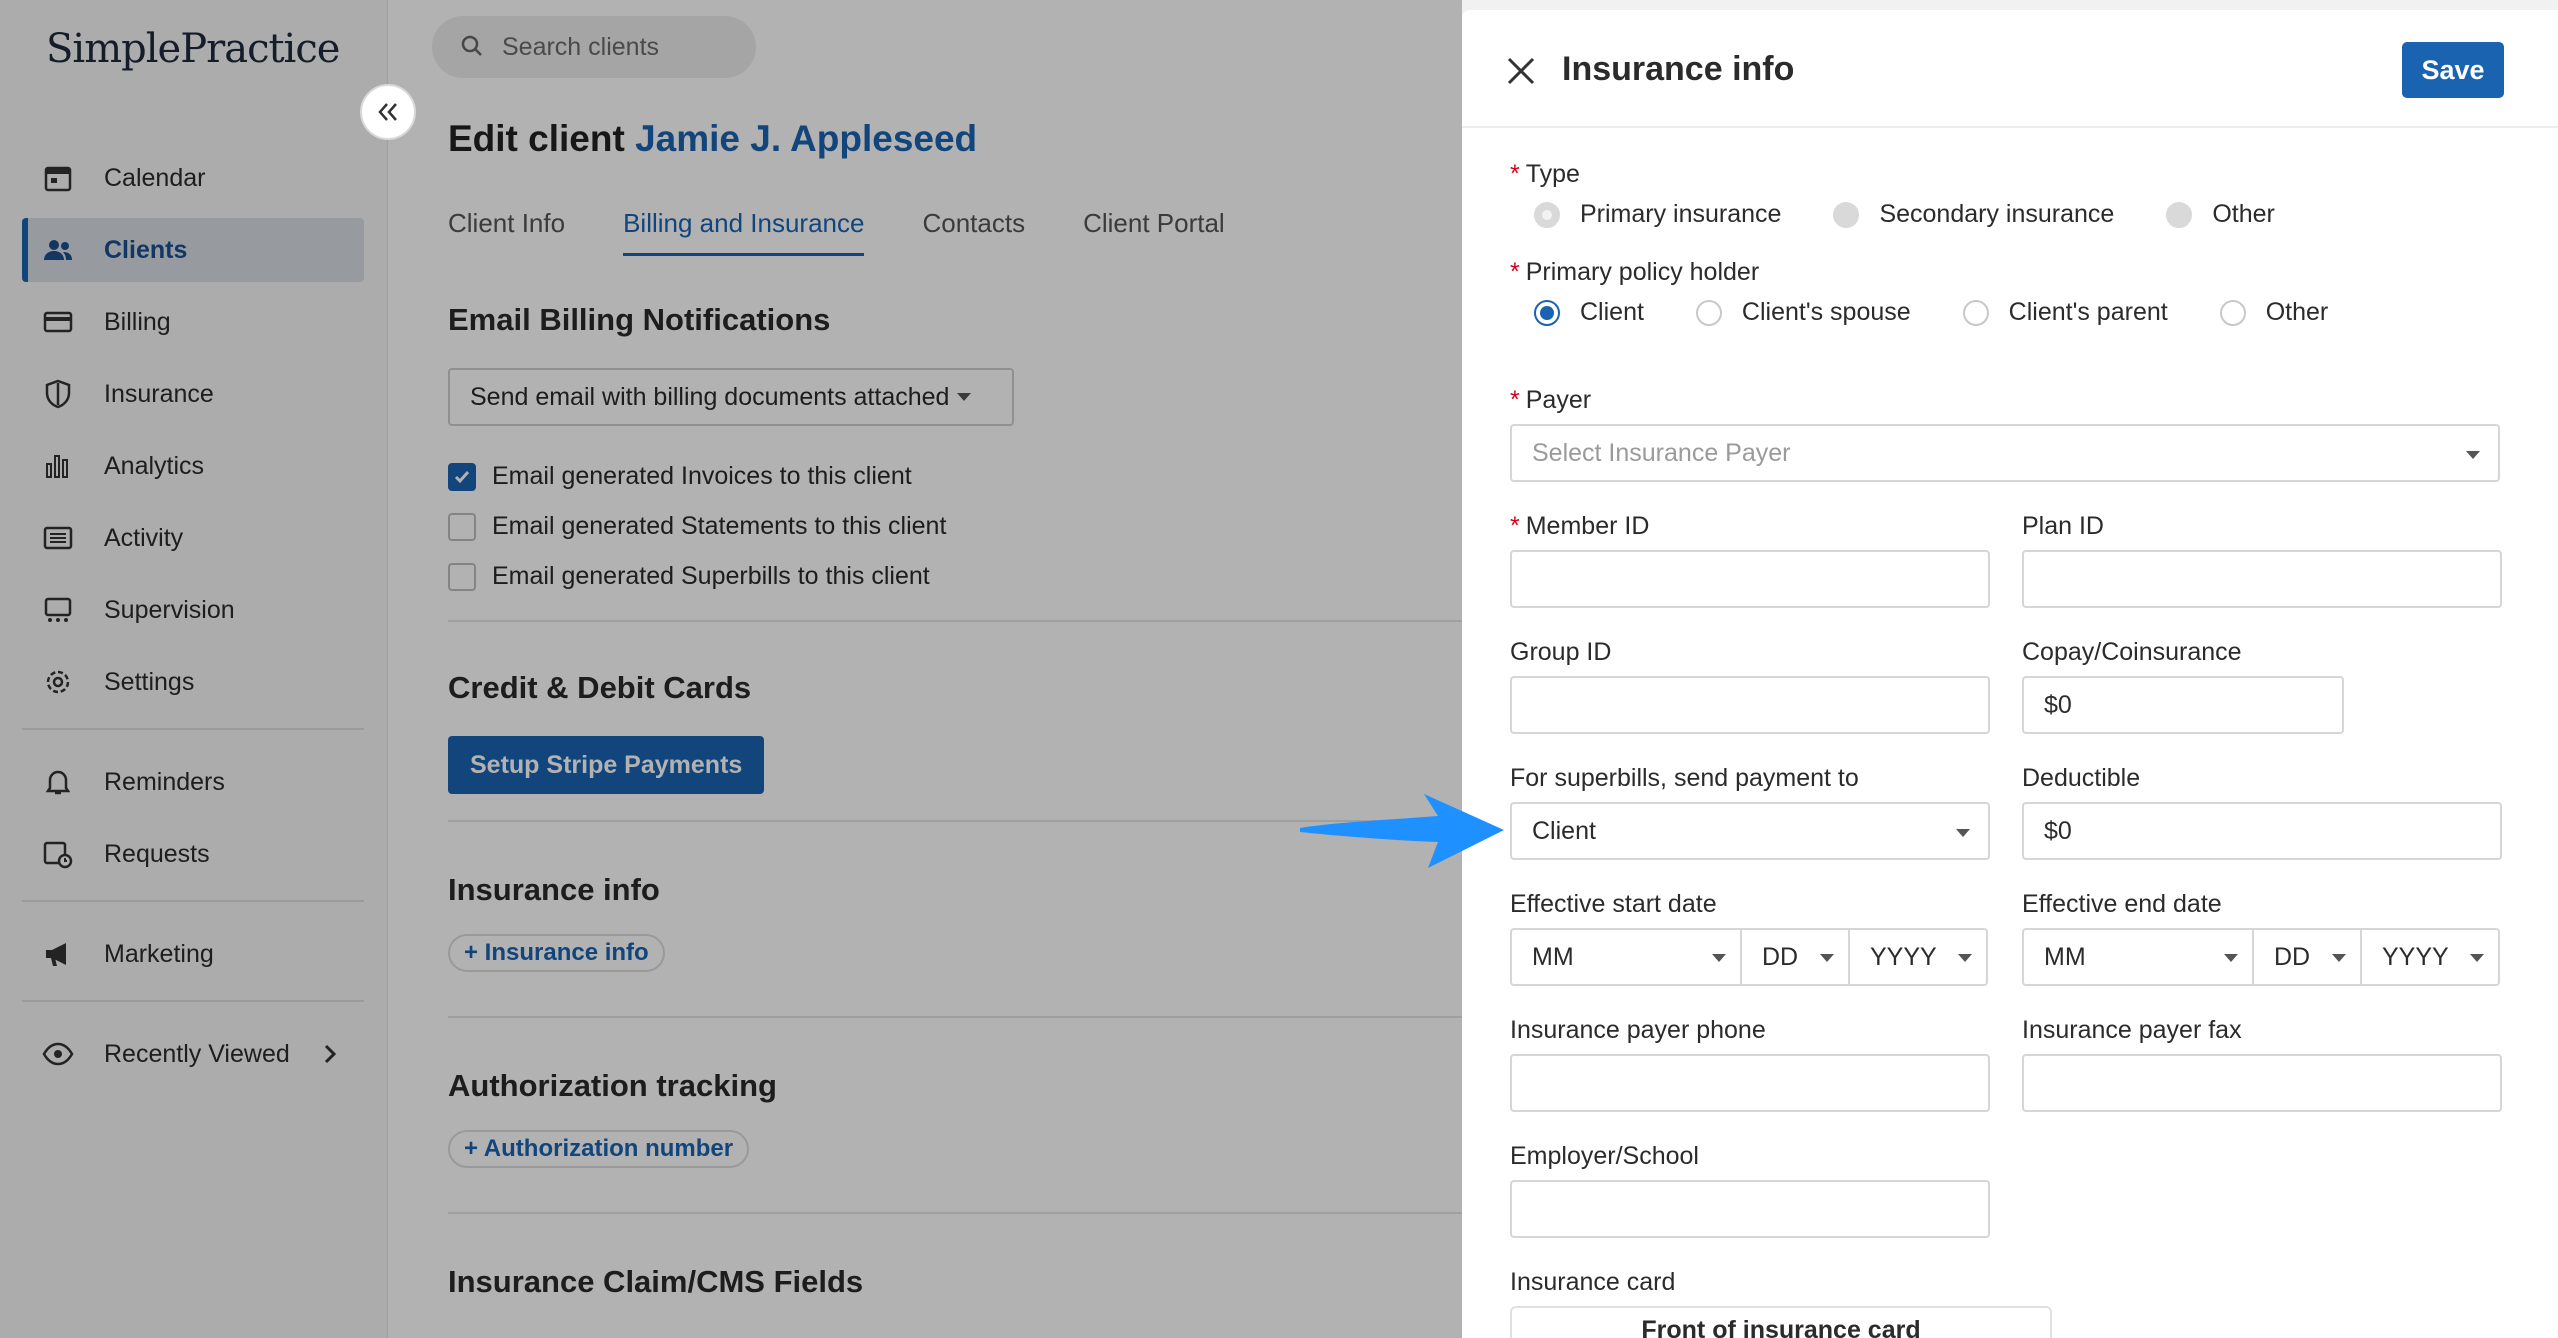 The width and height of the screenshot is (2558, 1338). What do you see at coordinates (1558, 400) in the screenshot?
I see `payer-label-text: Payer` at bounding box center [1558, 400].